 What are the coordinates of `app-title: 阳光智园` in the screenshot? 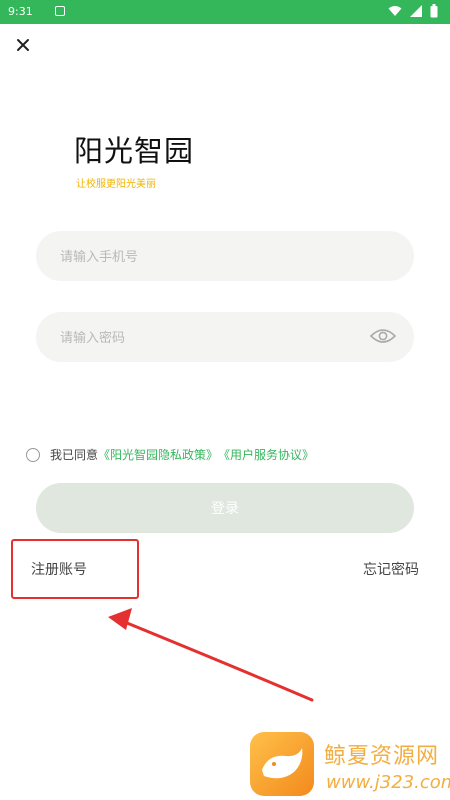 It's located at (134, 151).